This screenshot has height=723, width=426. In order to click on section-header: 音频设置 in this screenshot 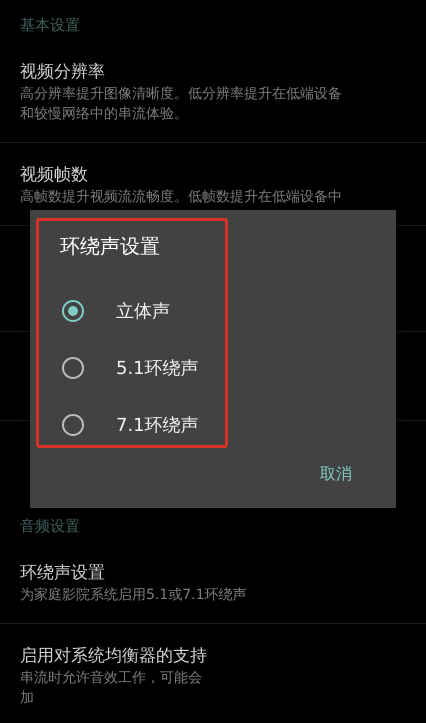, I will do `click(50, 526)`.